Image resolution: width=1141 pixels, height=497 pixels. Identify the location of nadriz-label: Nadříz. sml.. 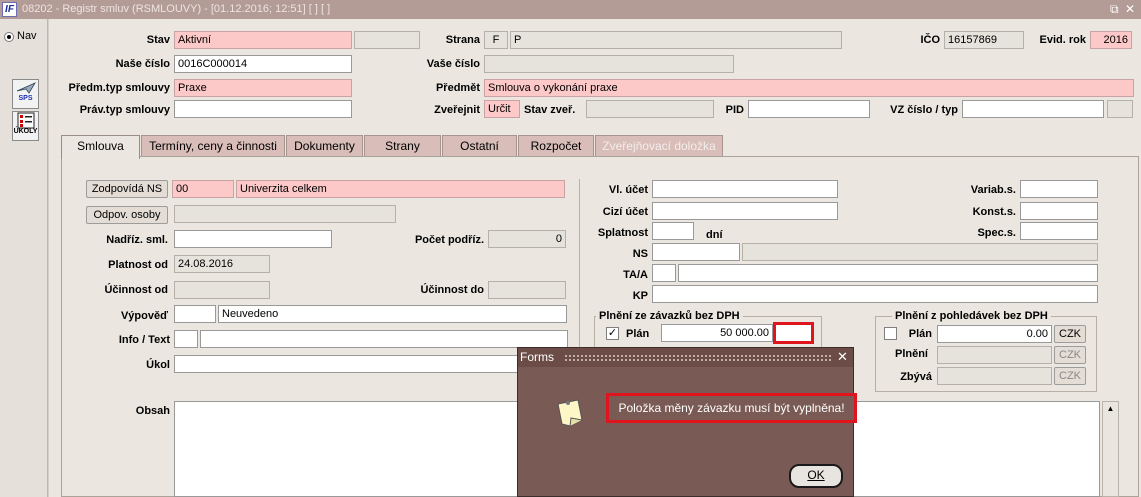
(137, 240).